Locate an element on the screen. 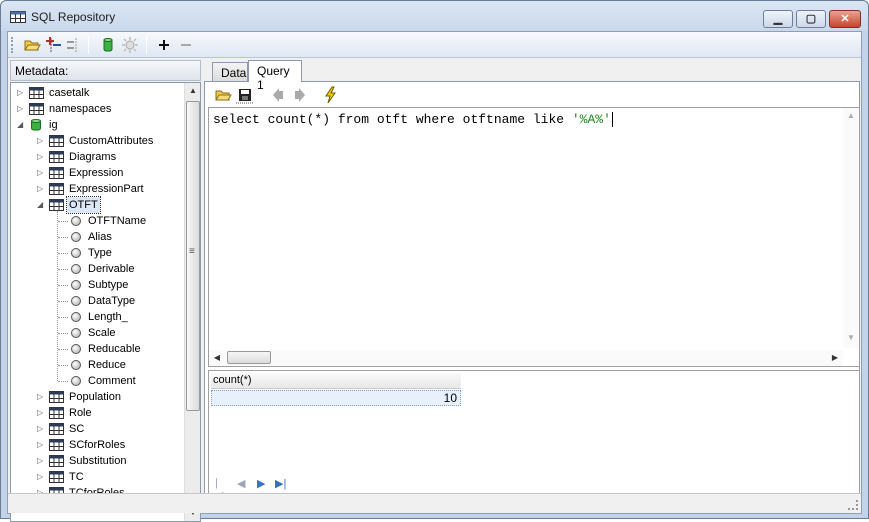  tree-item-label: OTFTName is located at coordinates (117, 221).